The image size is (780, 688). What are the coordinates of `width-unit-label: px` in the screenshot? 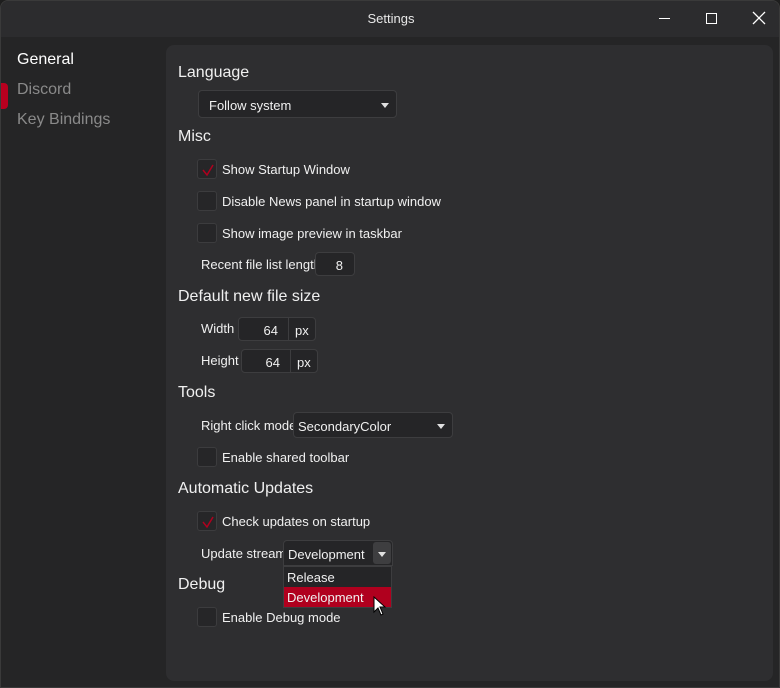 It's located at (302, 330).